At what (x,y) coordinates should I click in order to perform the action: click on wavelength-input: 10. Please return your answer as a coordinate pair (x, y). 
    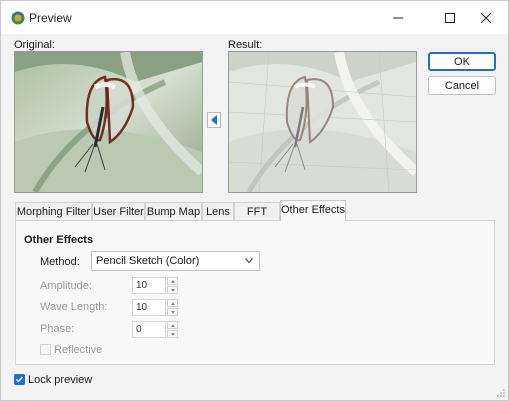
    Looking at the image, I should click on (149, 307).